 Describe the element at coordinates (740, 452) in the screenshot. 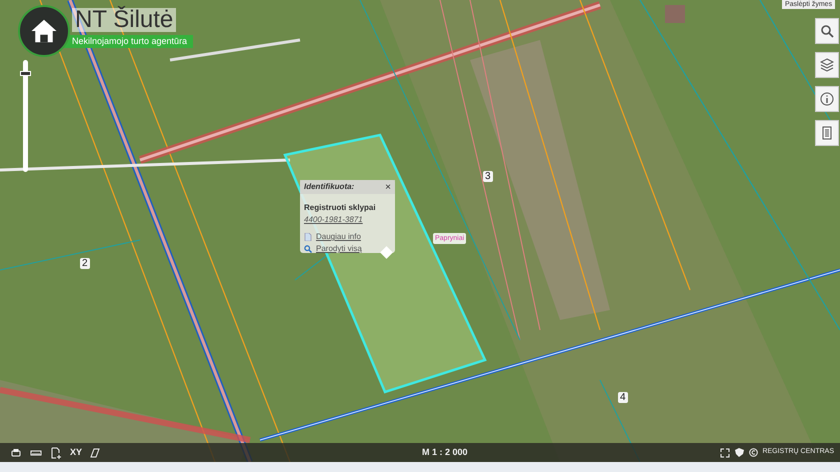

I see `map-shape-icon` at that location.